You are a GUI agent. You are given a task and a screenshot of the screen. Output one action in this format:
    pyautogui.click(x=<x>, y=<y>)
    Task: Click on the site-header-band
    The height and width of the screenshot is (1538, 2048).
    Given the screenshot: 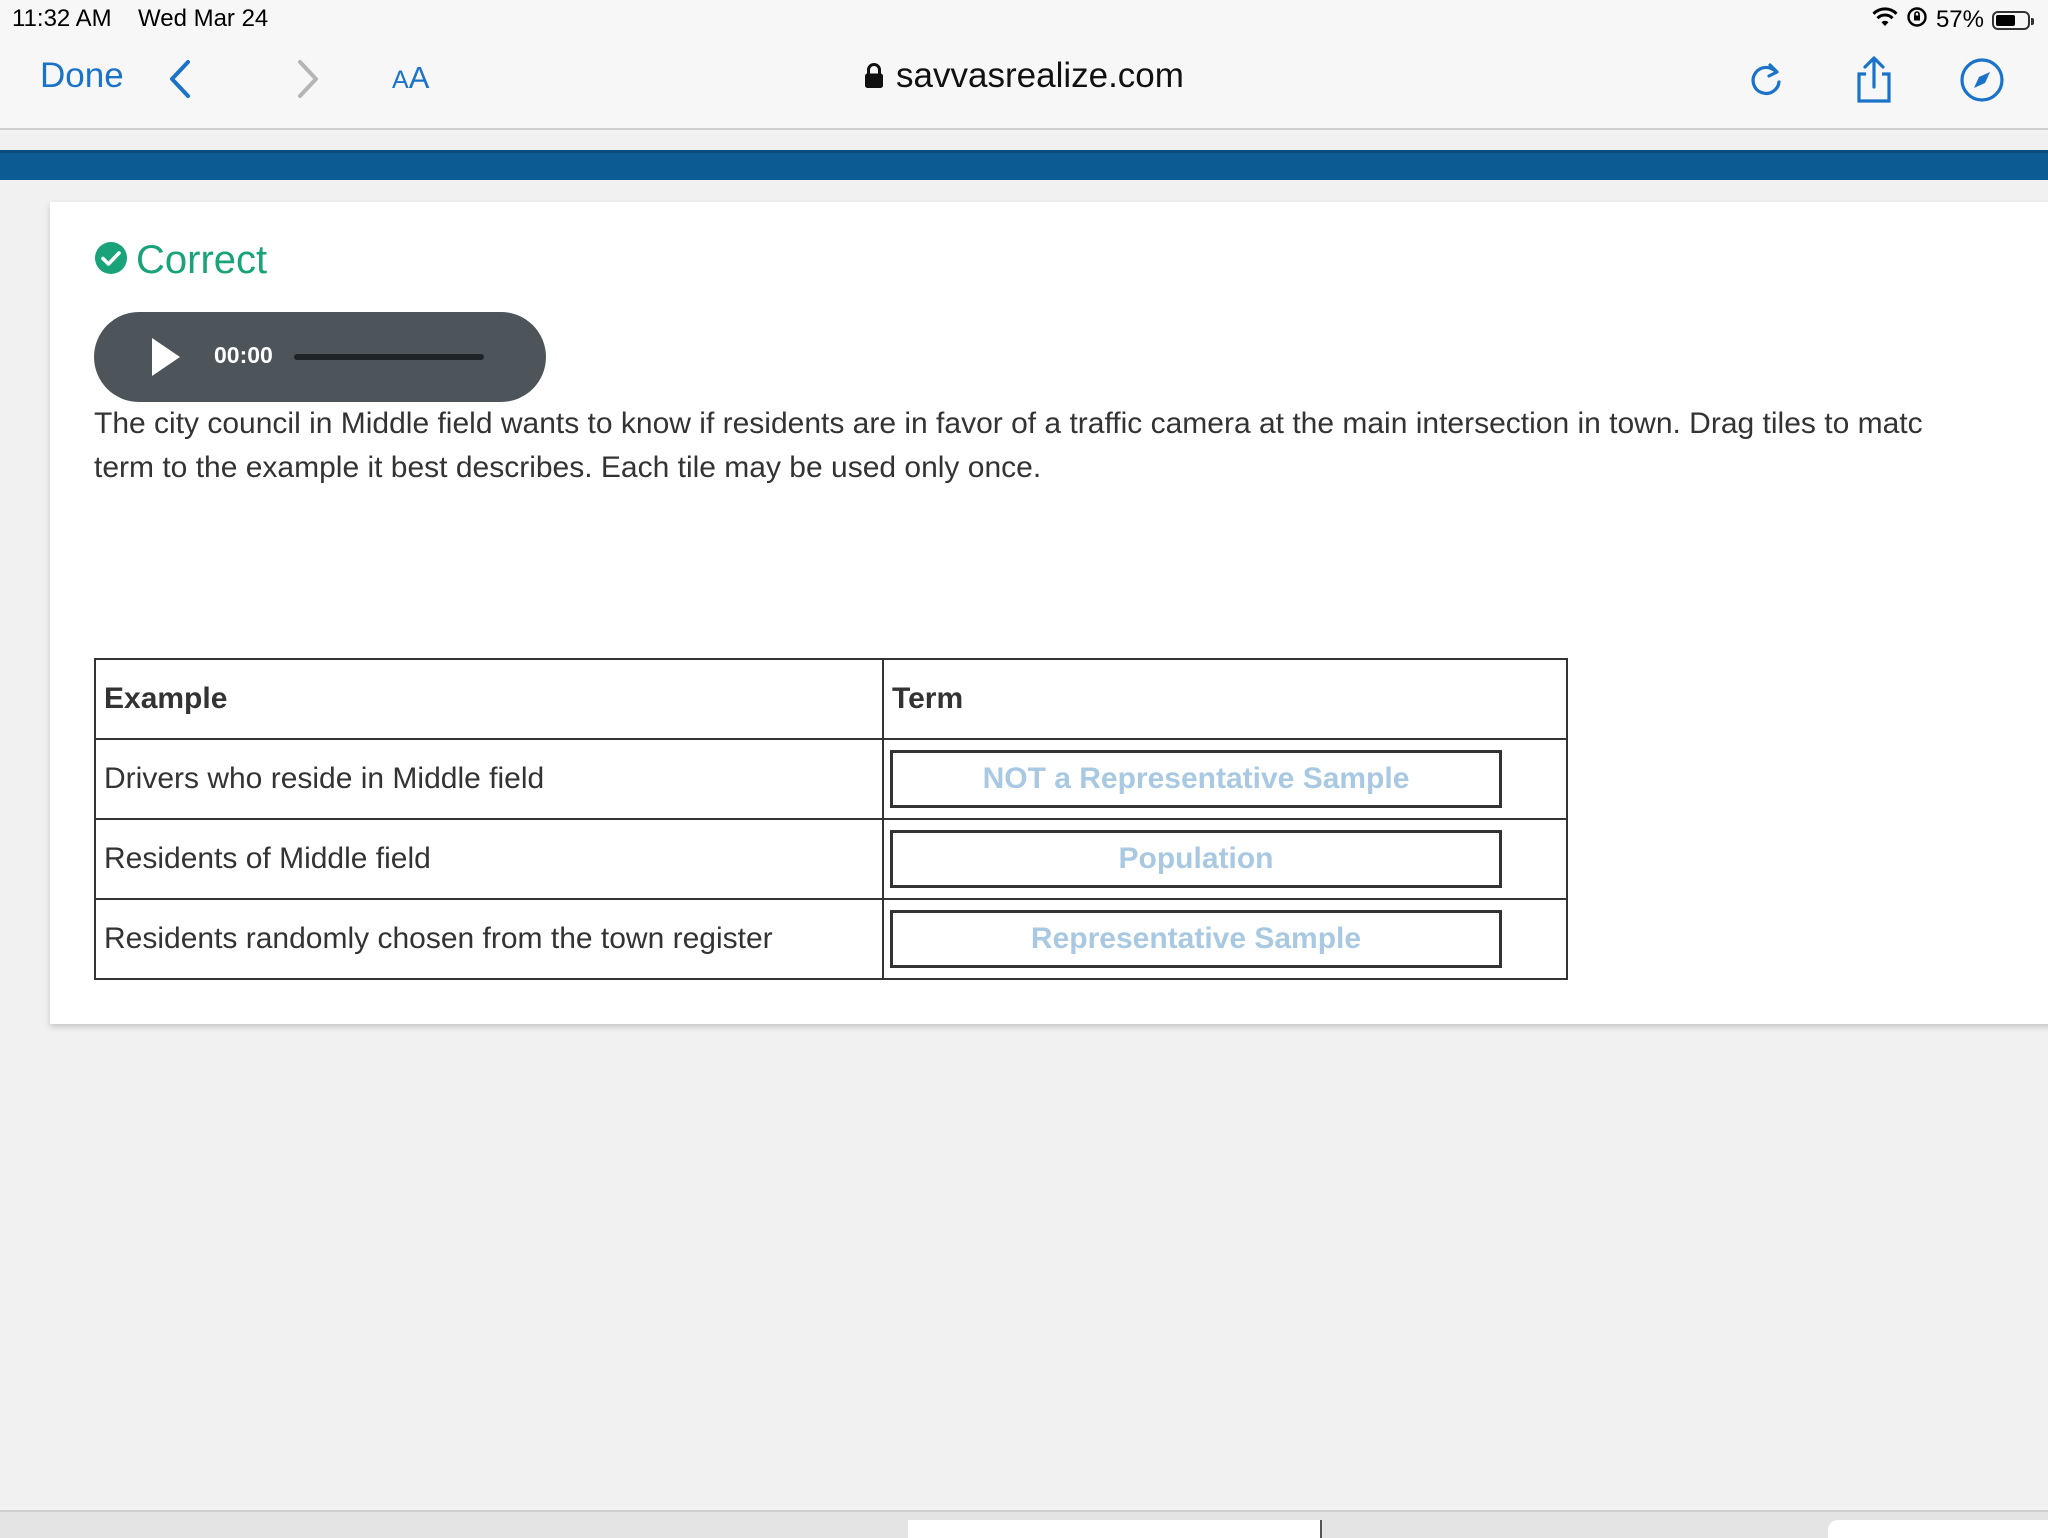 What is the action you would take?
    pyautogui.click(x=1024, y=165)
    